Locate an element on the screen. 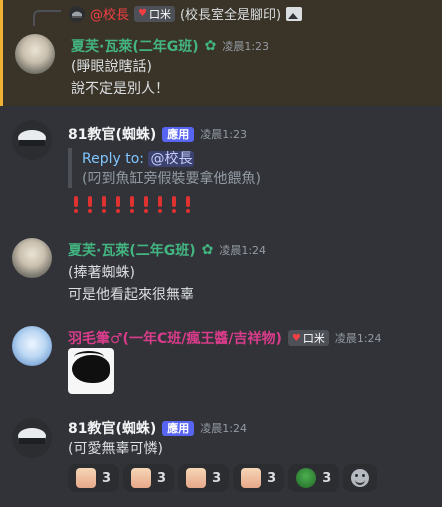 This screenshot has width=442, height=507. message-header: 夏芙·瓦萊(二年G班) ✿ 凌晨1:23 is located at coordinates (170, 46).